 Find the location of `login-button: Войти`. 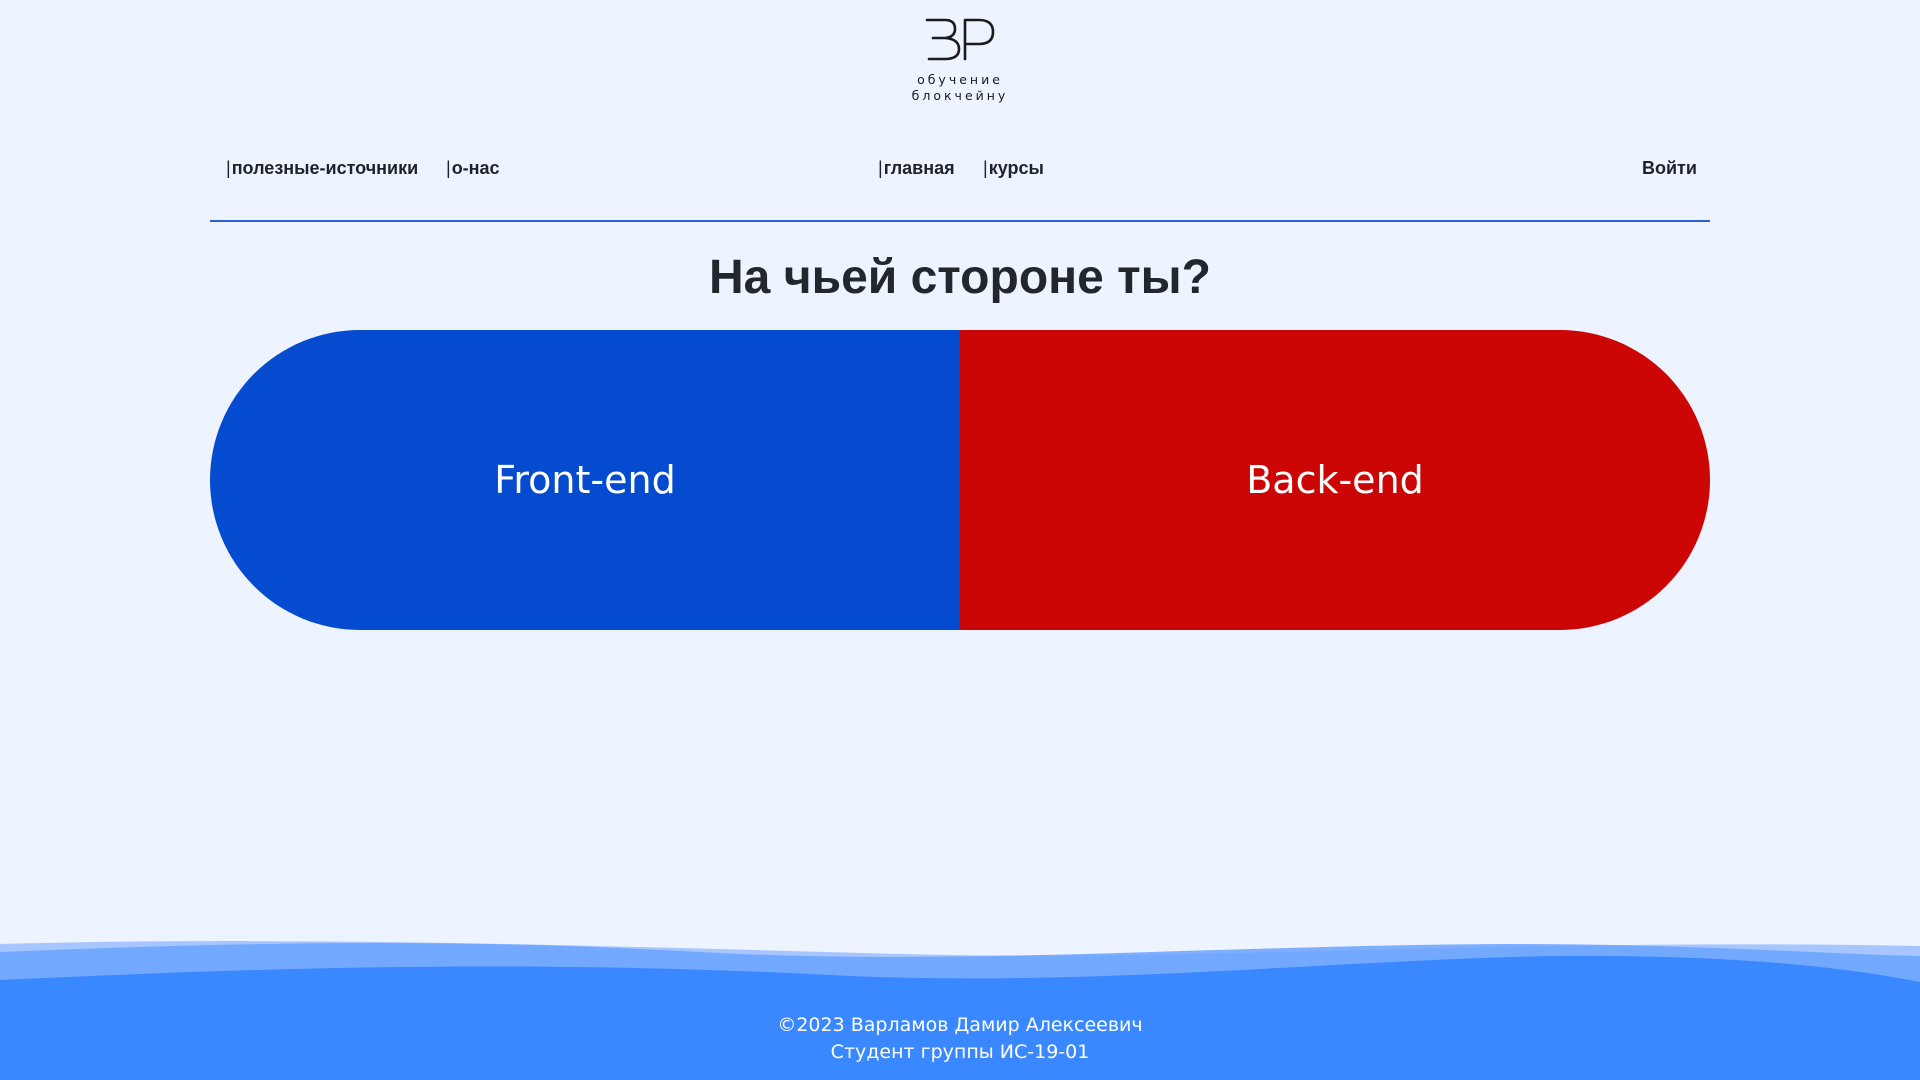

login-button: Войти is located at coordinates (1669, 170).